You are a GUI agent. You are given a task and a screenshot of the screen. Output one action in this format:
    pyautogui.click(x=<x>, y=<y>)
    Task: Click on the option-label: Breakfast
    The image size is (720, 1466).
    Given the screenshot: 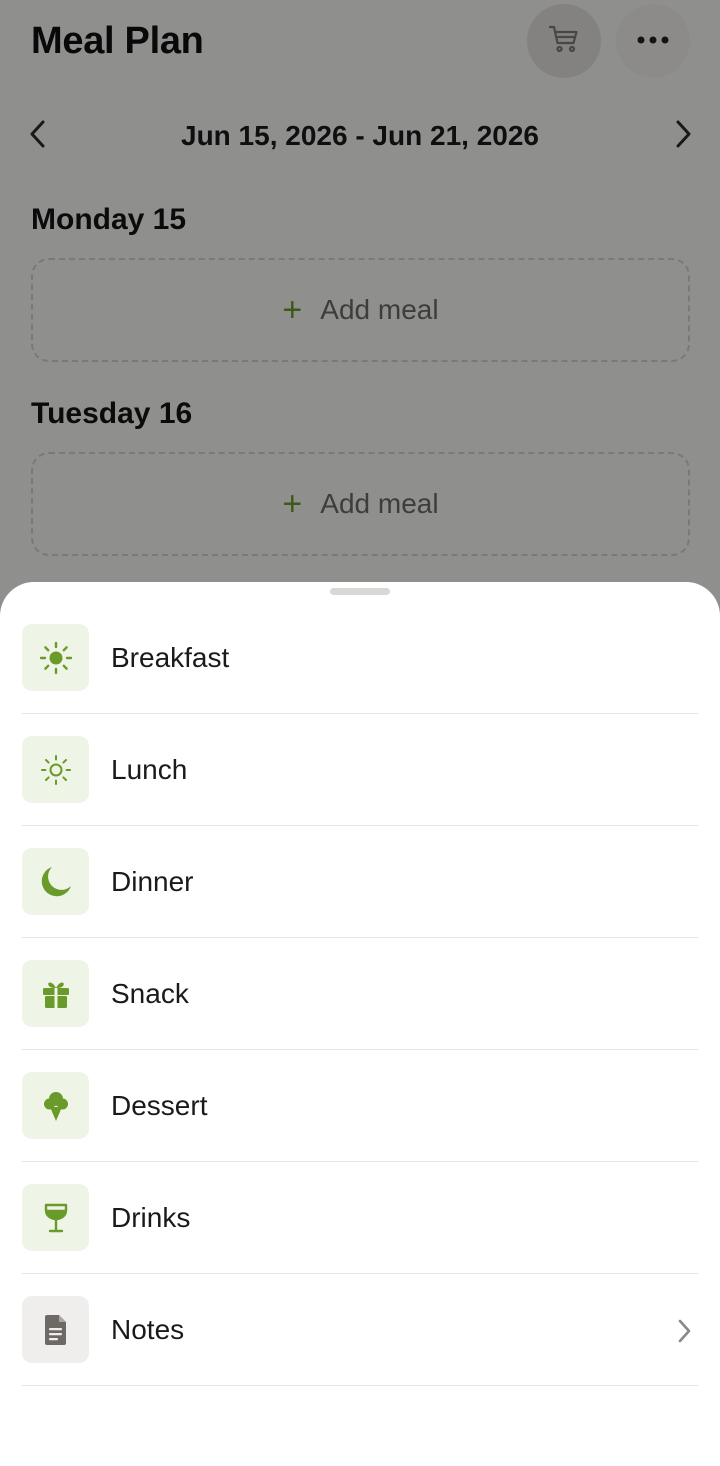 What is the action you would take?
    pyautogui.click(x=170, y=657)
    